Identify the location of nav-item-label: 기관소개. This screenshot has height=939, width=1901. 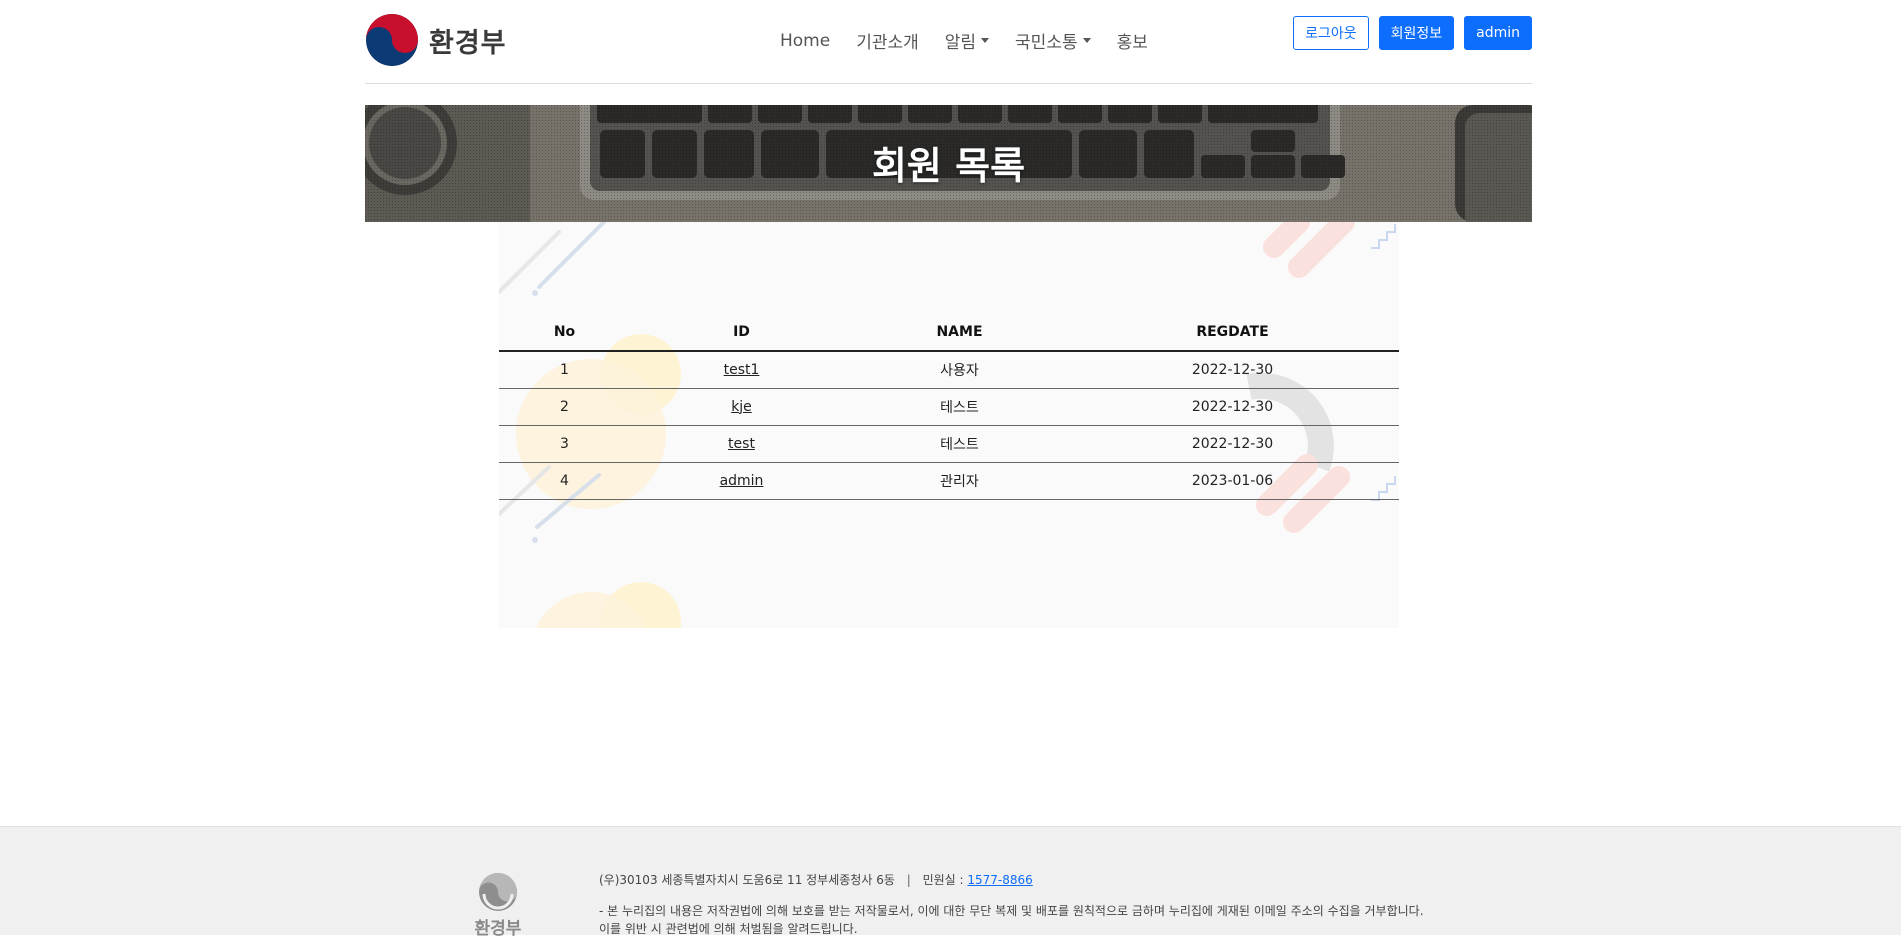
(887, 43).